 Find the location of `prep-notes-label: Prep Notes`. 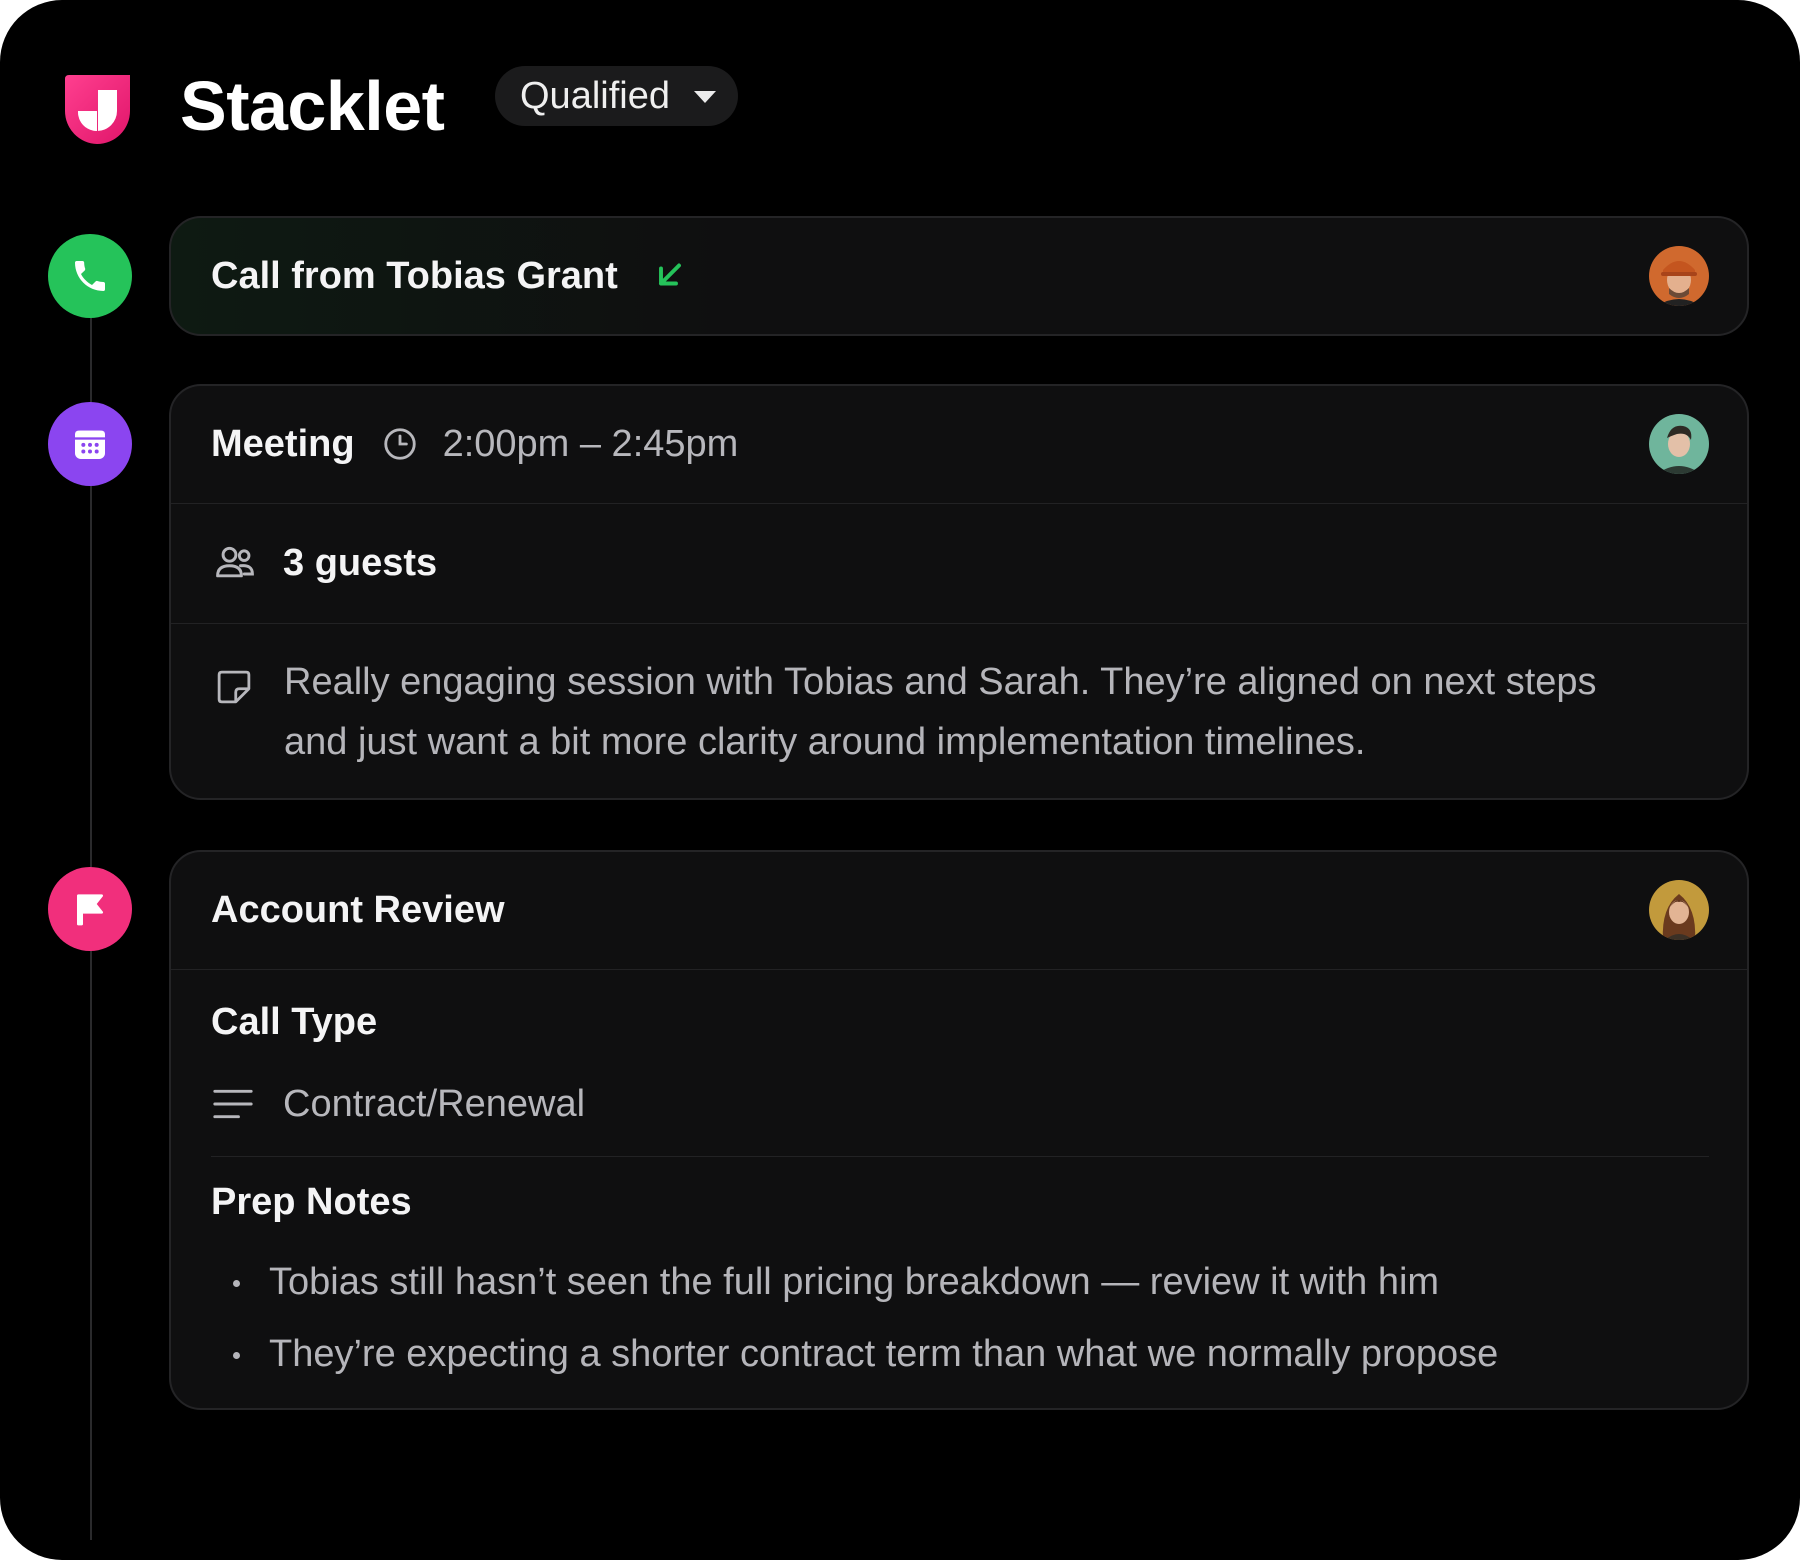

prep-notes-label: Prep Notes is located at coordinates (311, 1202).